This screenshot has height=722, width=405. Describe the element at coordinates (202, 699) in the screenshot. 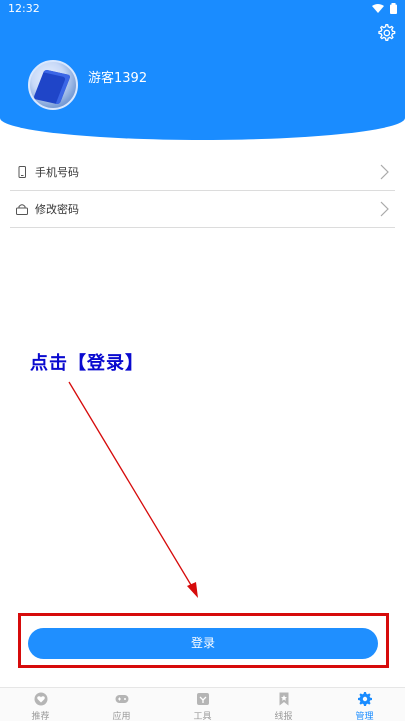

I see `tools-icon` at that location.